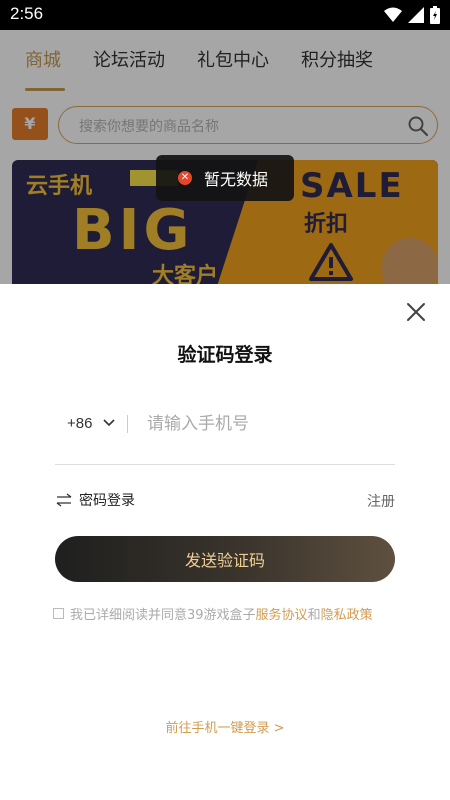 This screenshot has width=450, height=800. What do you see at coordinates (185, 178) in the screenshot?
I see `error-circle-icon: ✕` at bounding box center [185, 178].